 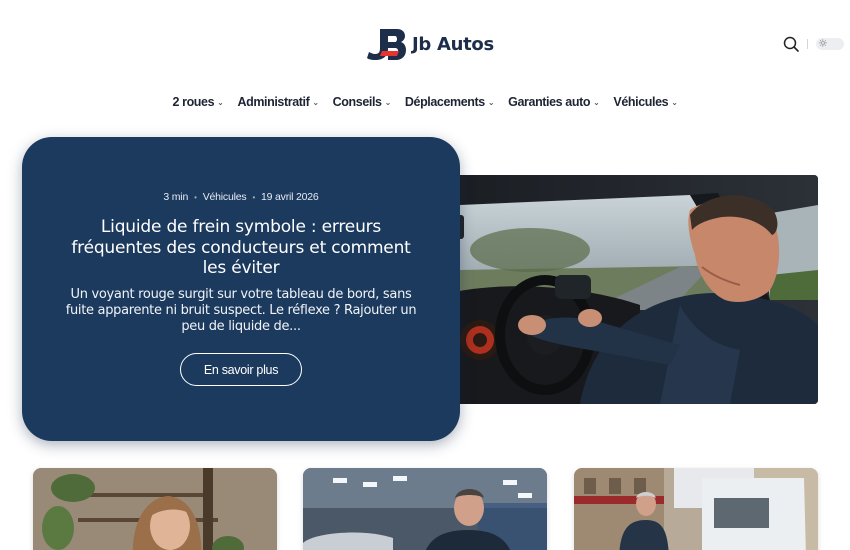 What do you see at coordinates (290, 197) in the screenshot?
I see `publish-date: 19 avril 2026` at bounding box center [290, 197].